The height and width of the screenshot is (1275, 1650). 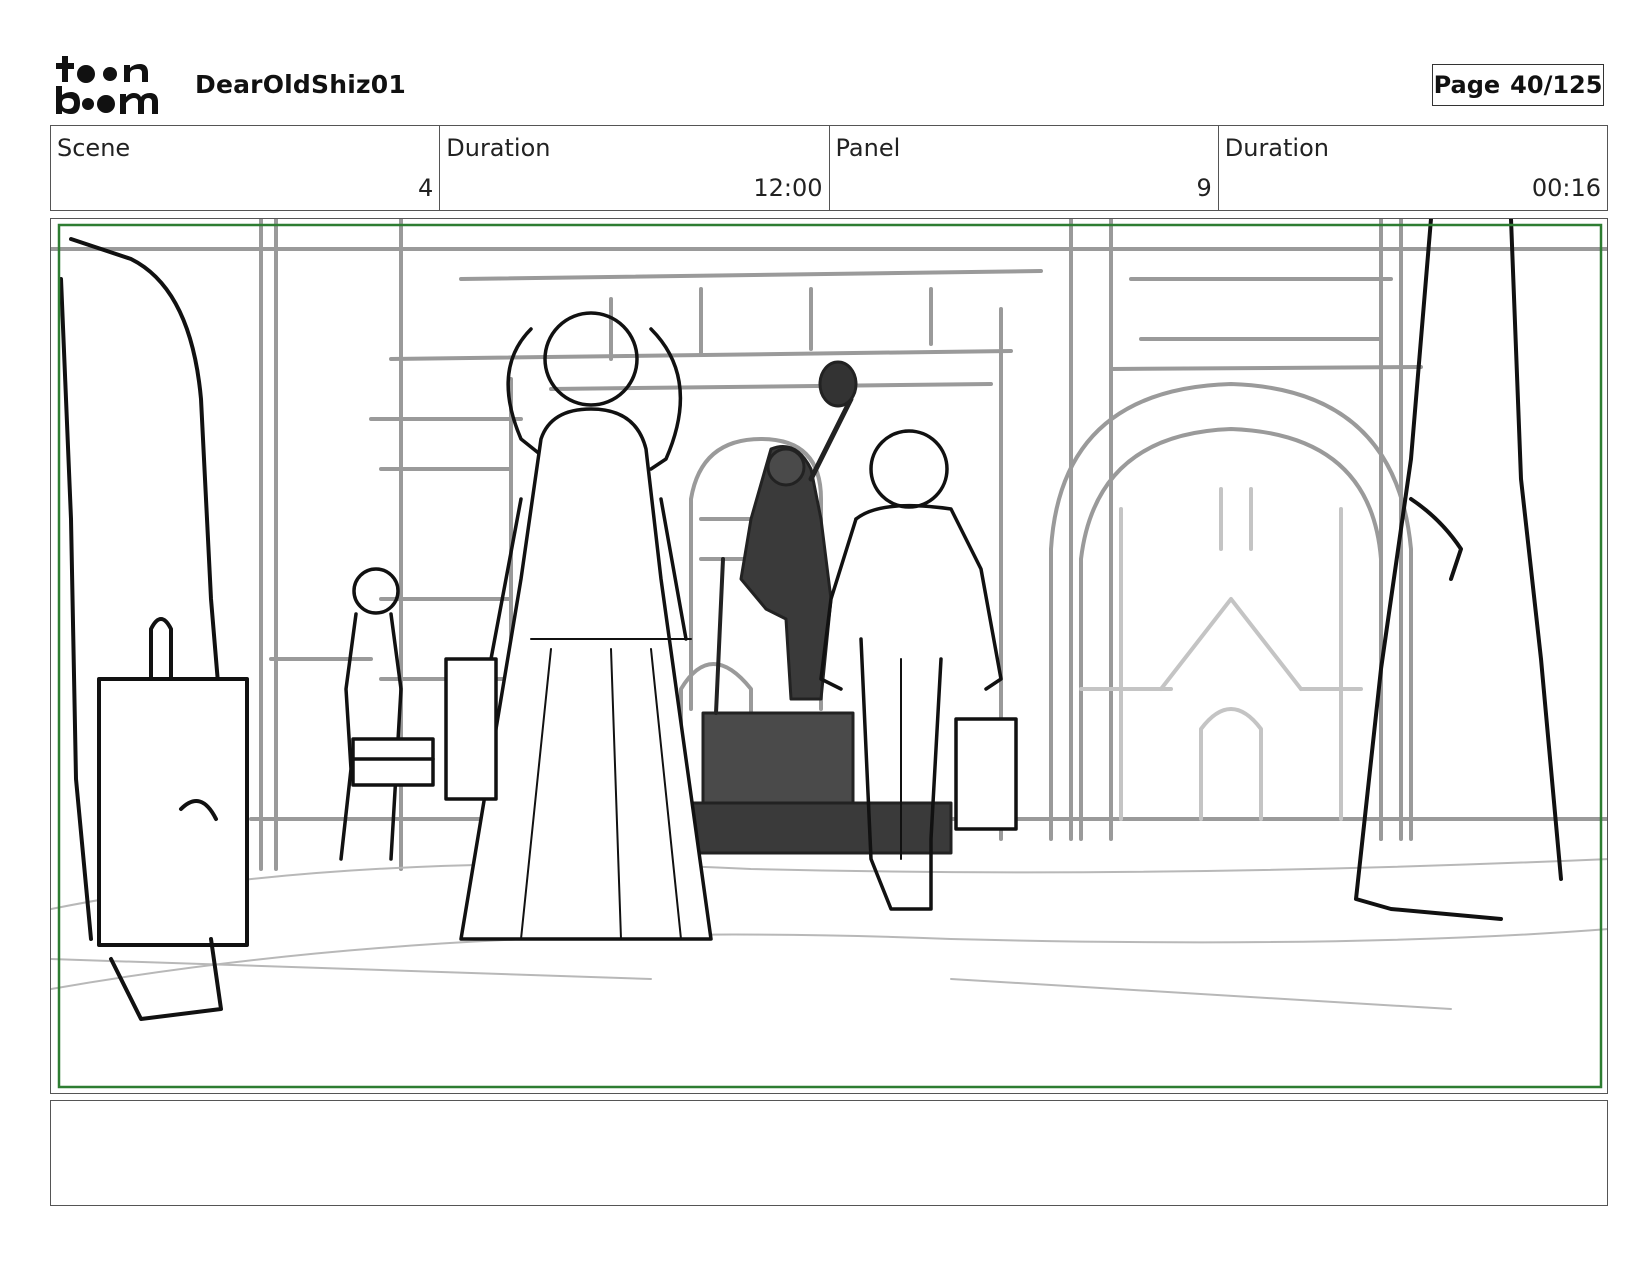 What do you see at coordinates (868, 148) in the screenshot?
I see `panel-label: Panel` at bounding box center [868, 148].